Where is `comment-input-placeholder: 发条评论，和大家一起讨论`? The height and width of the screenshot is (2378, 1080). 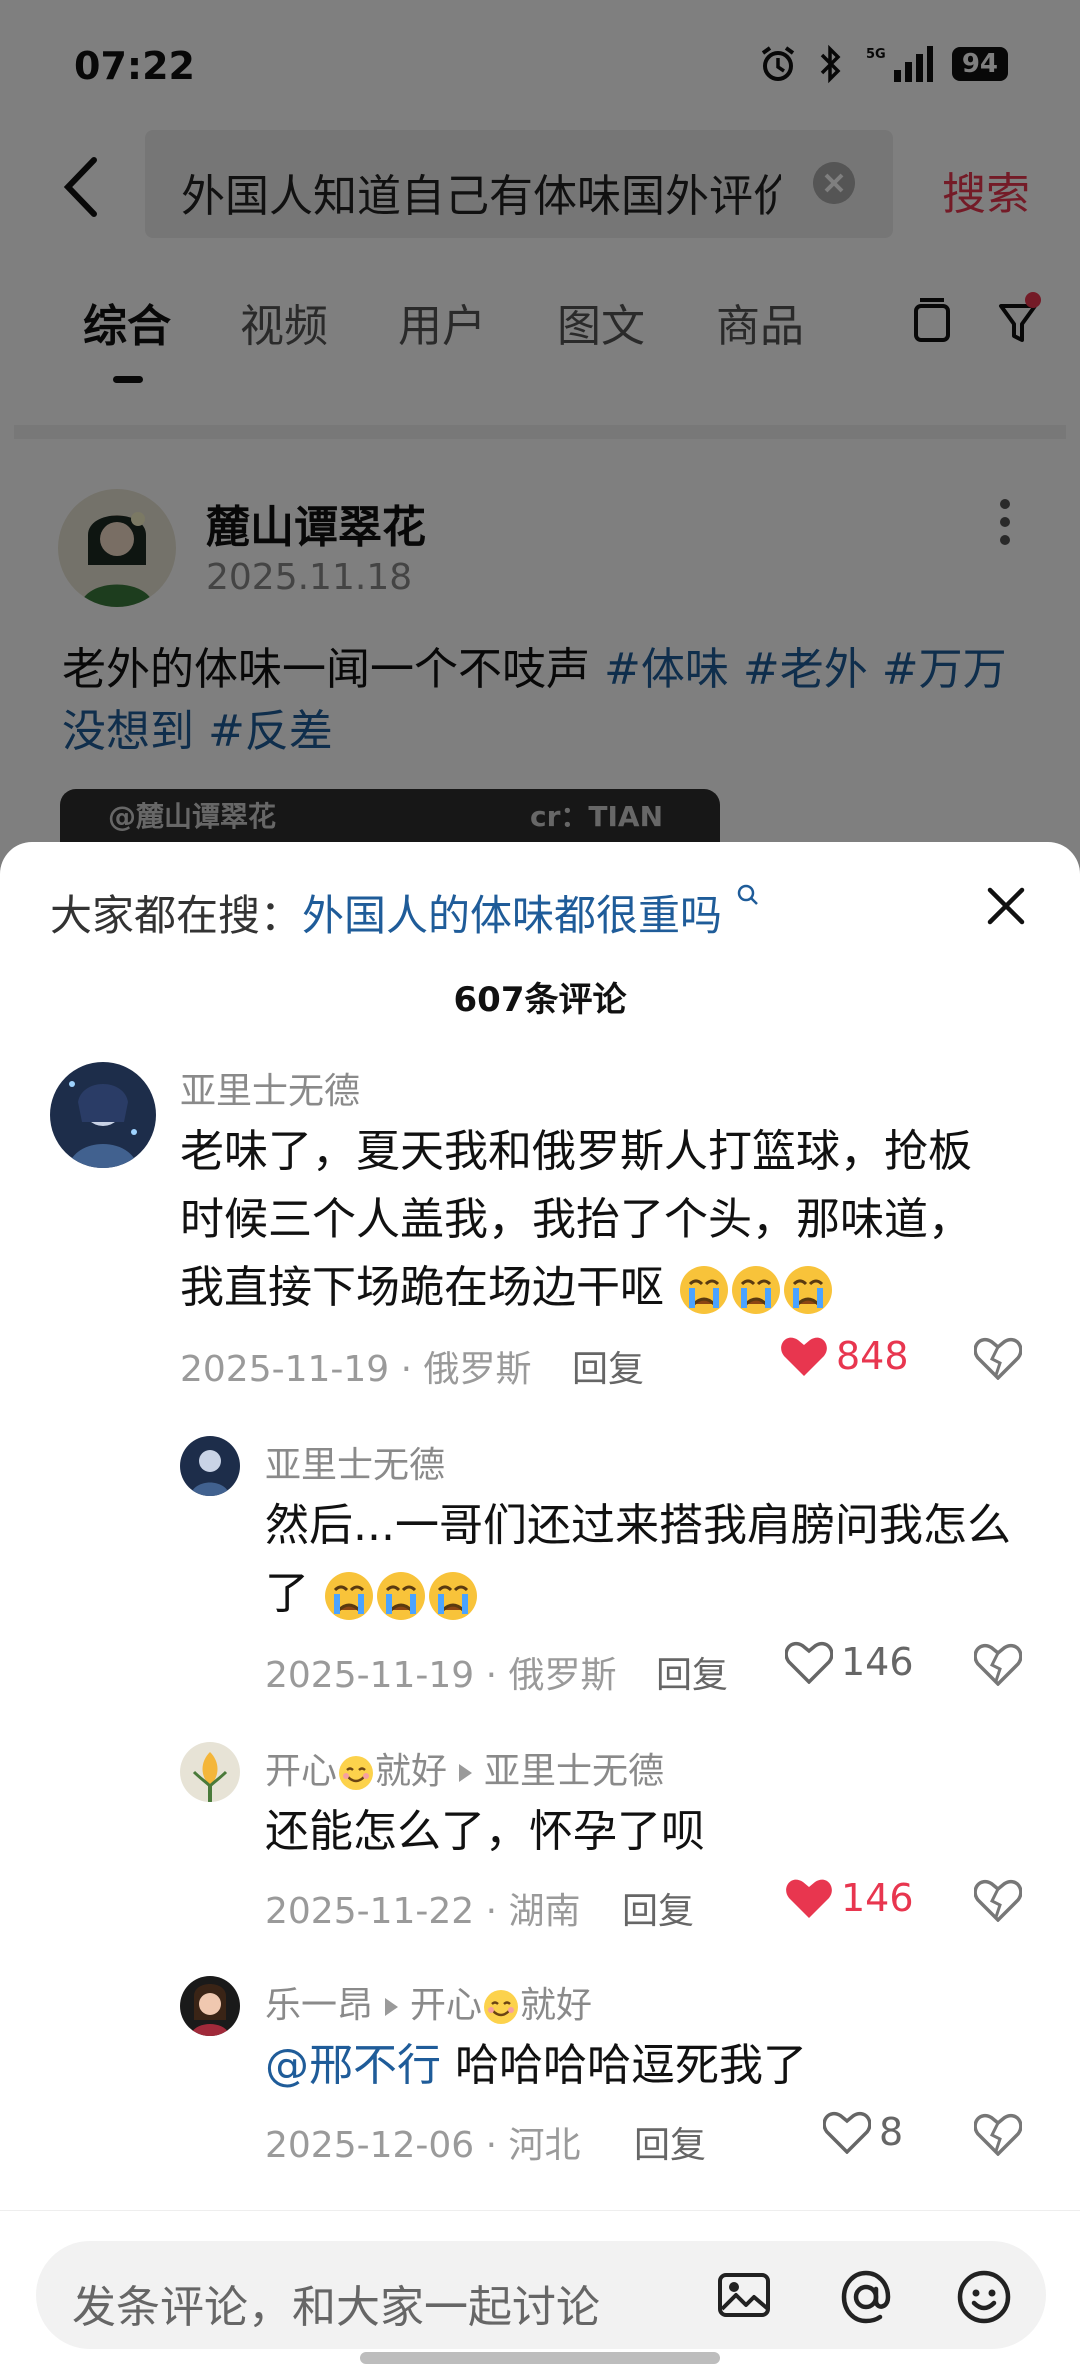 comment-input-placeholder: 发条评论，和大家一起讨论 is located at coordinates (336, 2307).